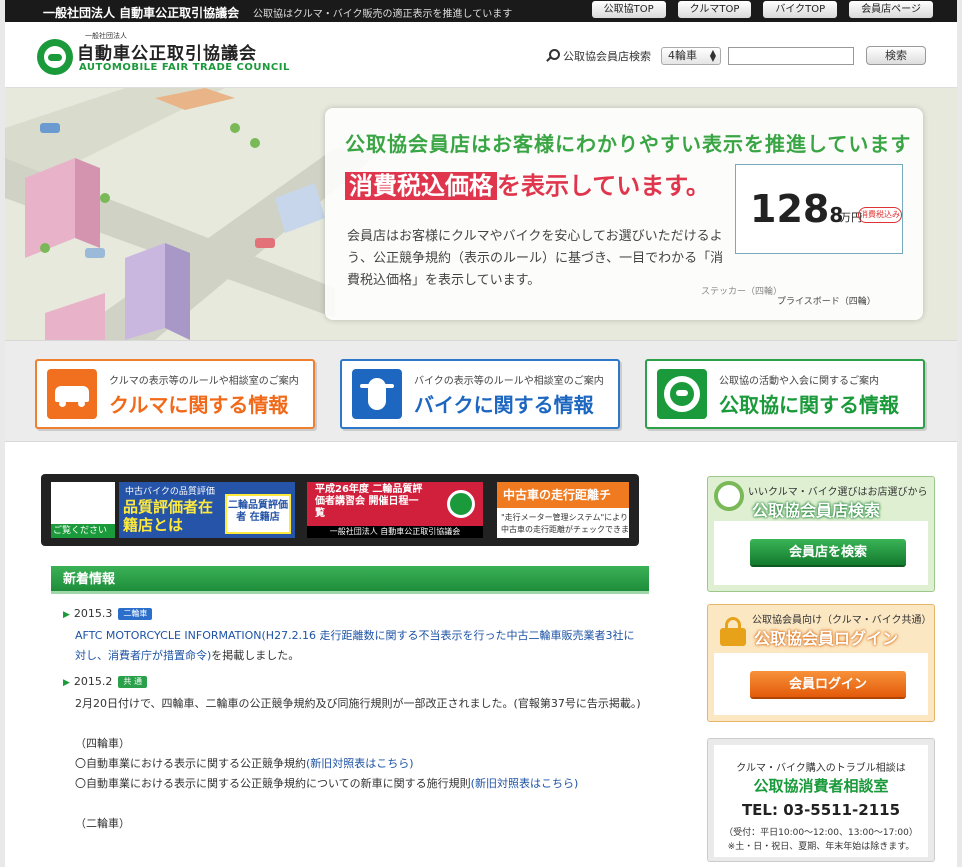 The width and height of the screenshot is (962, 867). Describe the element at coordinates (826, 638) in the screenshot. I see `member-login-title: 公取協会員ログイン` at that location.